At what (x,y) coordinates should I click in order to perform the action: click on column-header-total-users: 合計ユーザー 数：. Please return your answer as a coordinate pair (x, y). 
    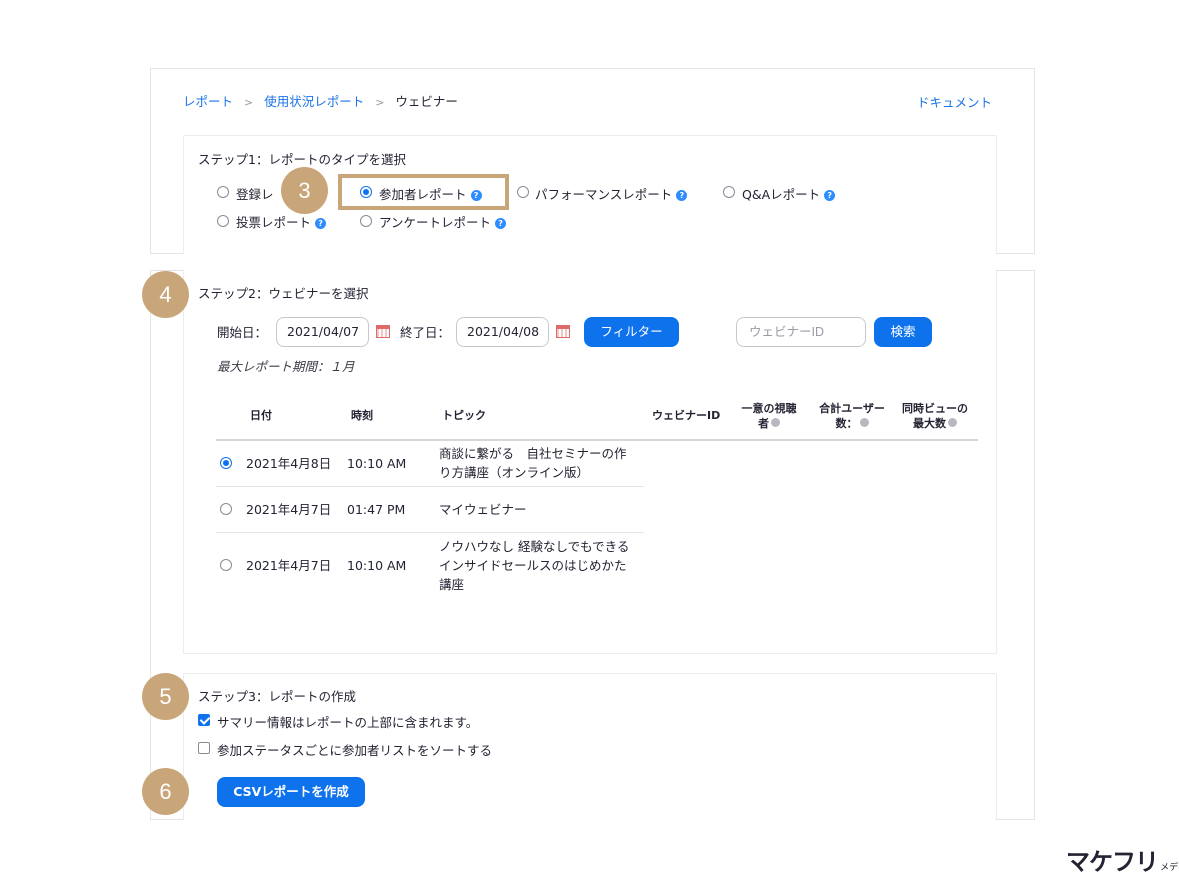
    Looking at the image, I should click on (852, 416).